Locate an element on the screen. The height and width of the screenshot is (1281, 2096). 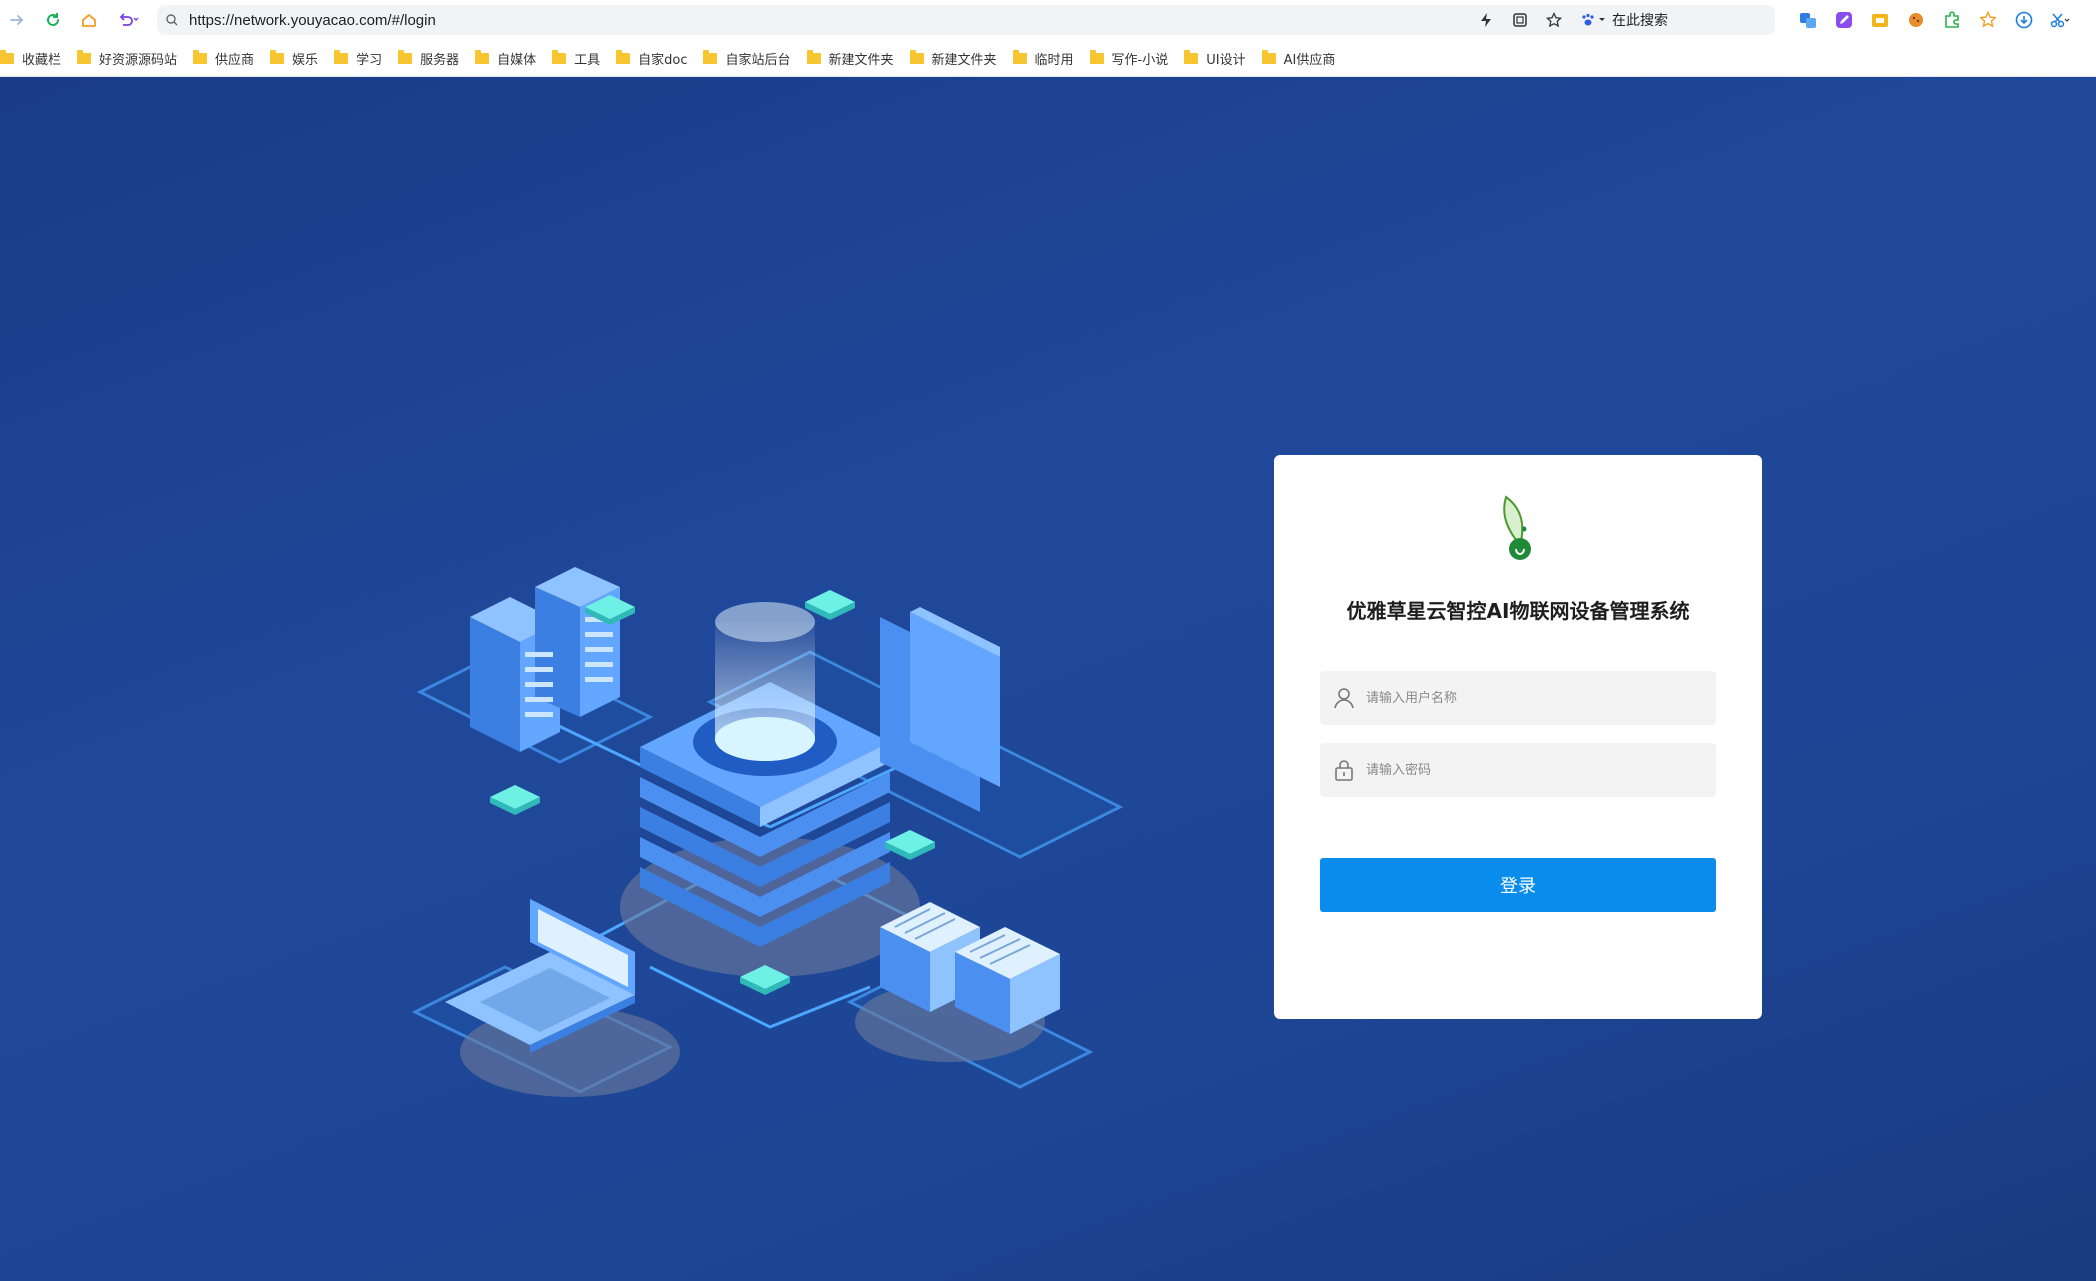
bookmark-item: 自家站后台 is located at coordinates (749, 58).